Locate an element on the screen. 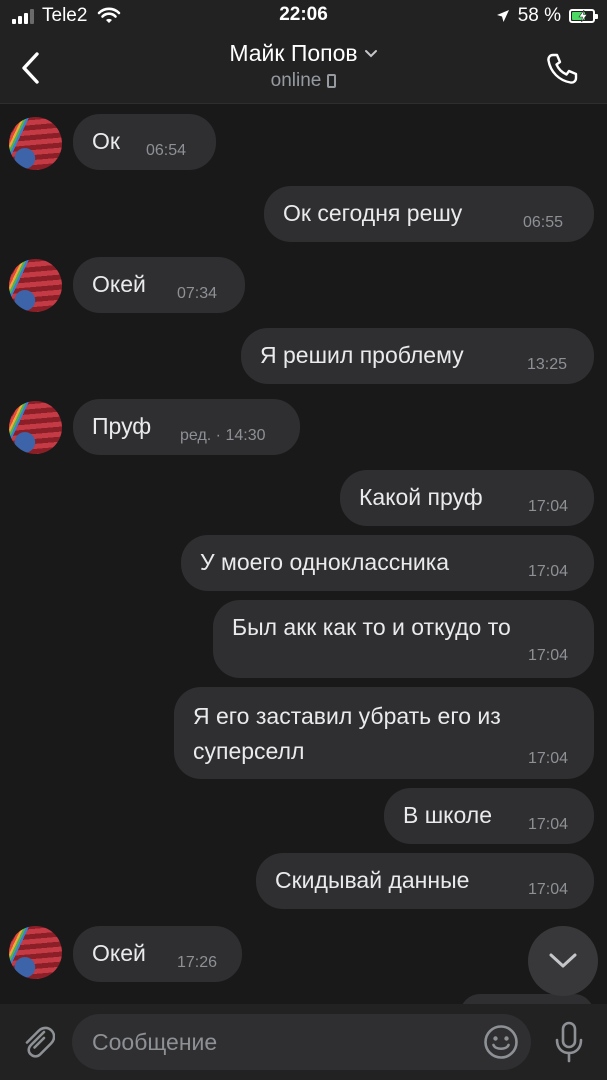 Image resolution: width=607 pixels, height=1080 pixels. message-bubble: Ок 06:54 is located at coordinates (144, 142).